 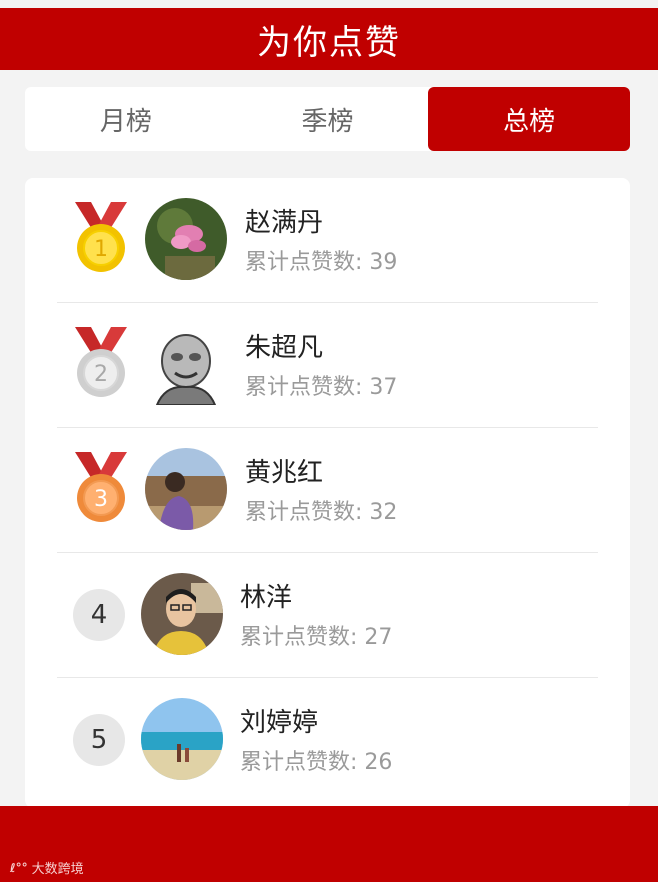 What do you see at coordinates (327, 240) in the screenshot?
I see `list-item: 1 赵满丹 累计点赞数: 39` at bounding box center [327, 240].